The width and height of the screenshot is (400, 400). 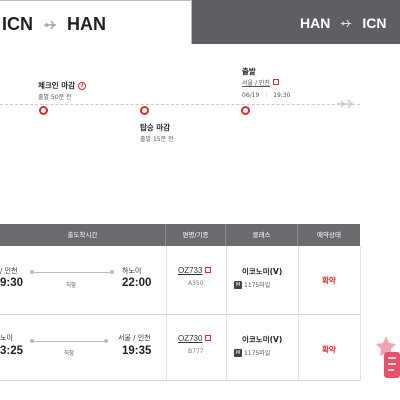 What do you see at coordinates (9, 271) in the screenshot?
I see `row1-dep-city: / 인천` at bounding box center [9, 271].